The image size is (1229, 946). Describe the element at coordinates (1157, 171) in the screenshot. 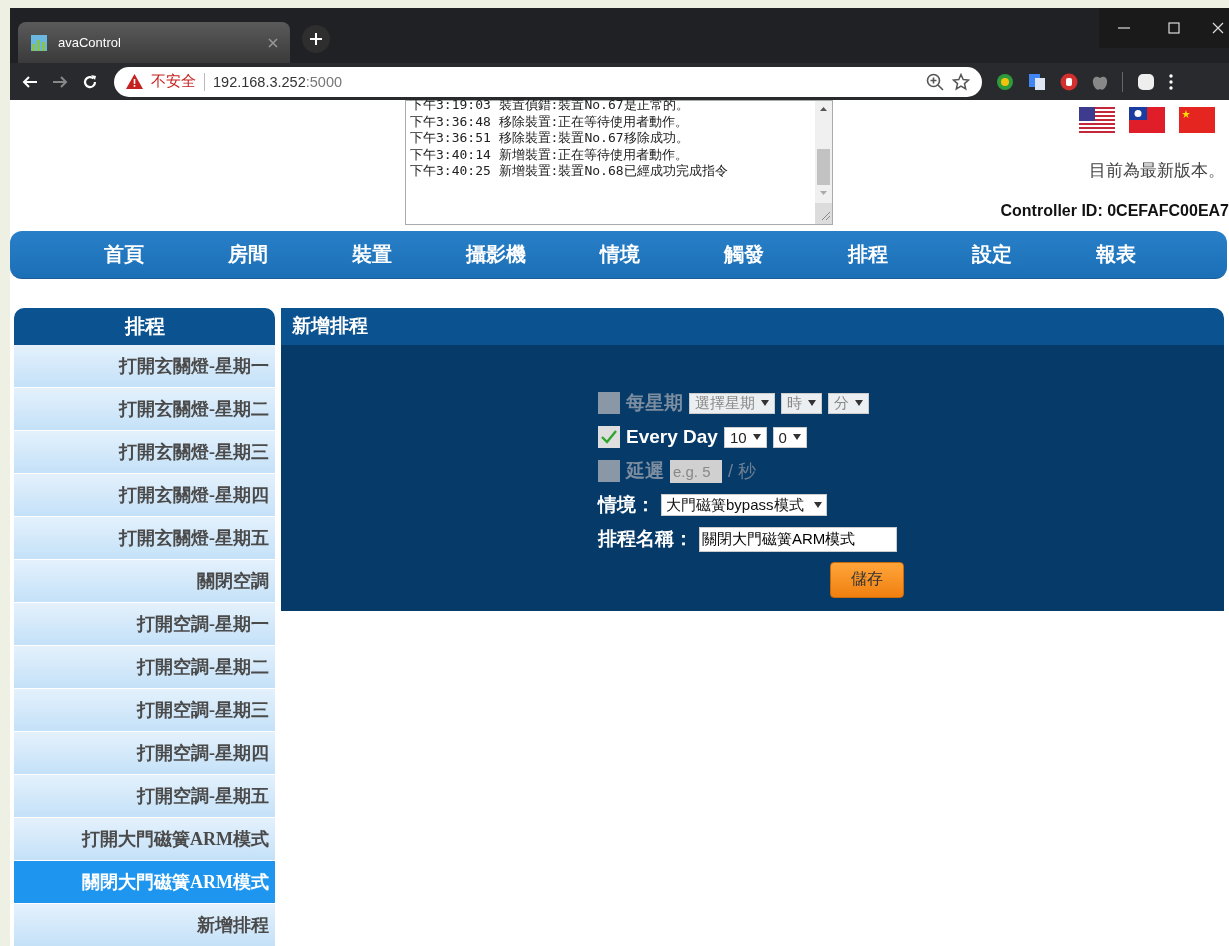

I see `version-status: 目前為最新版本。` at that location.